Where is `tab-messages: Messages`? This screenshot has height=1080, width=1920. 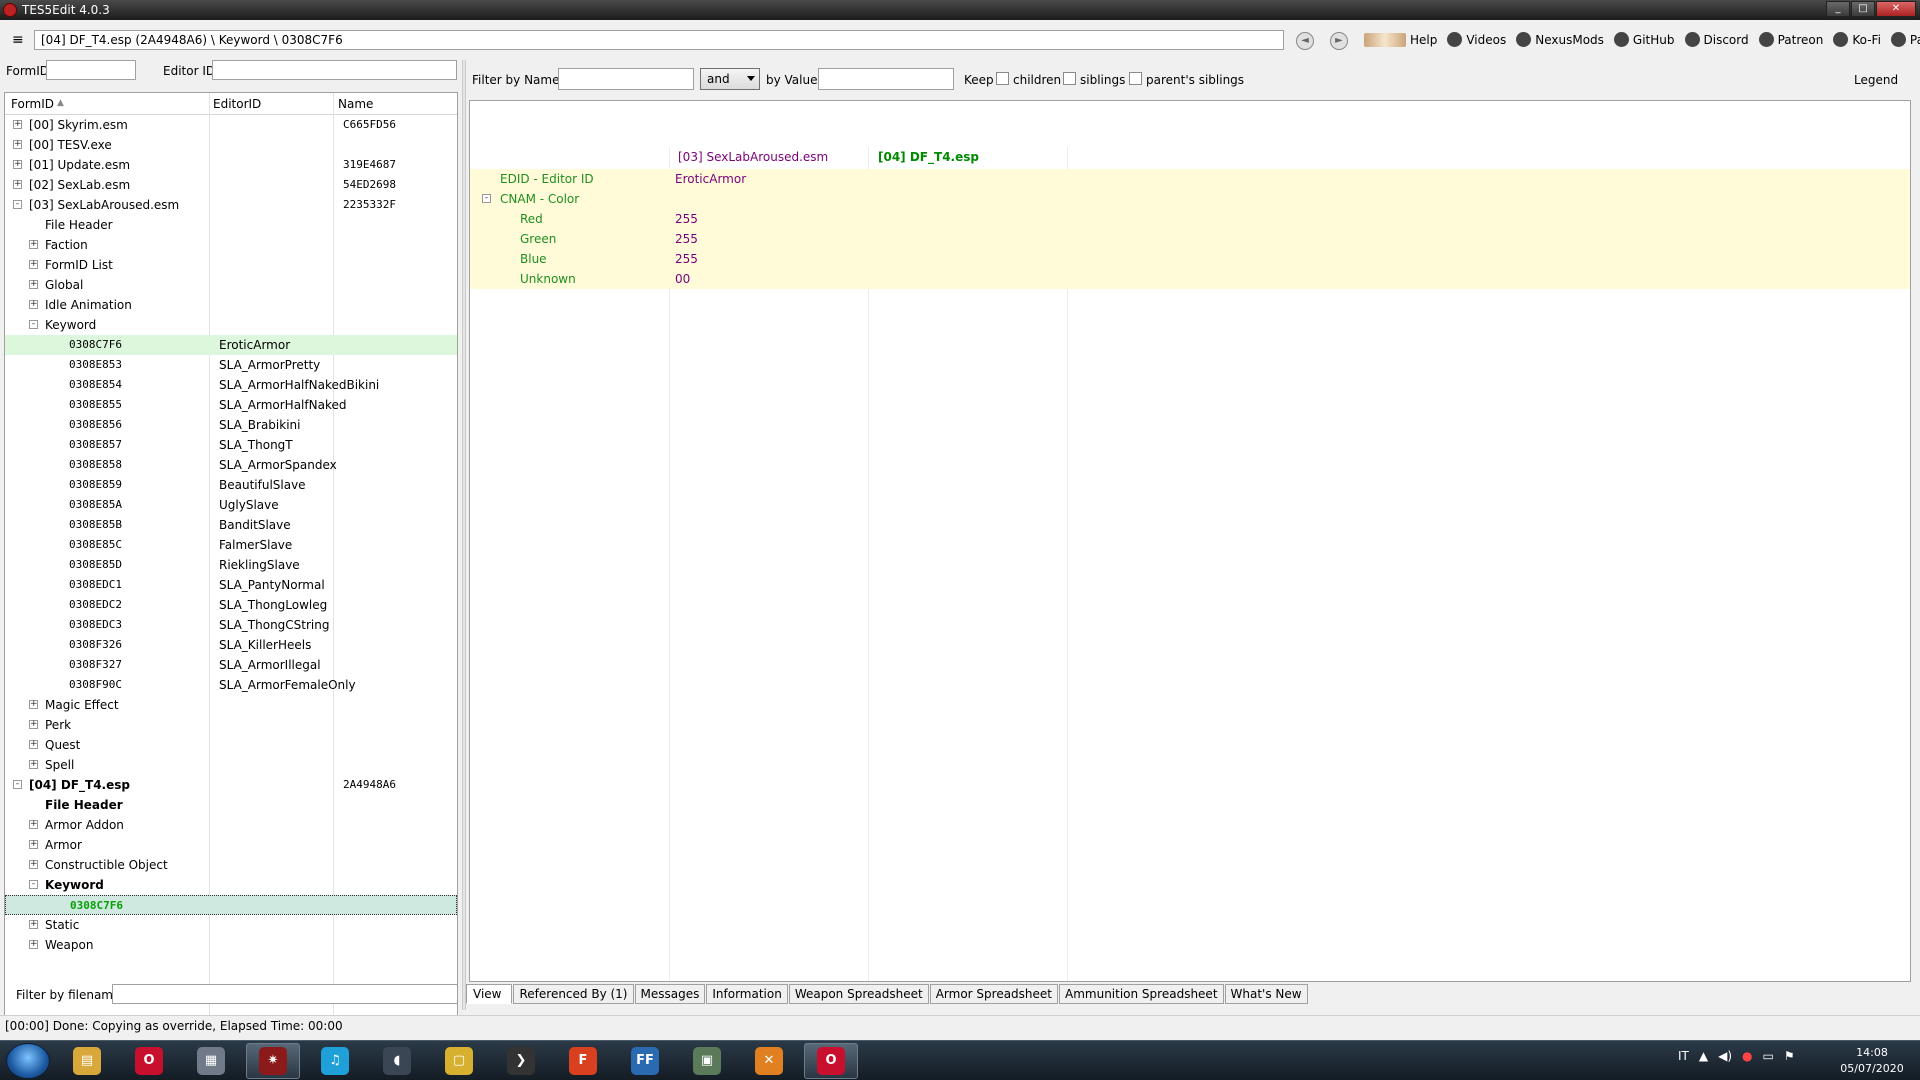
tab-messages: Messages is located at coordinates (670, 994).